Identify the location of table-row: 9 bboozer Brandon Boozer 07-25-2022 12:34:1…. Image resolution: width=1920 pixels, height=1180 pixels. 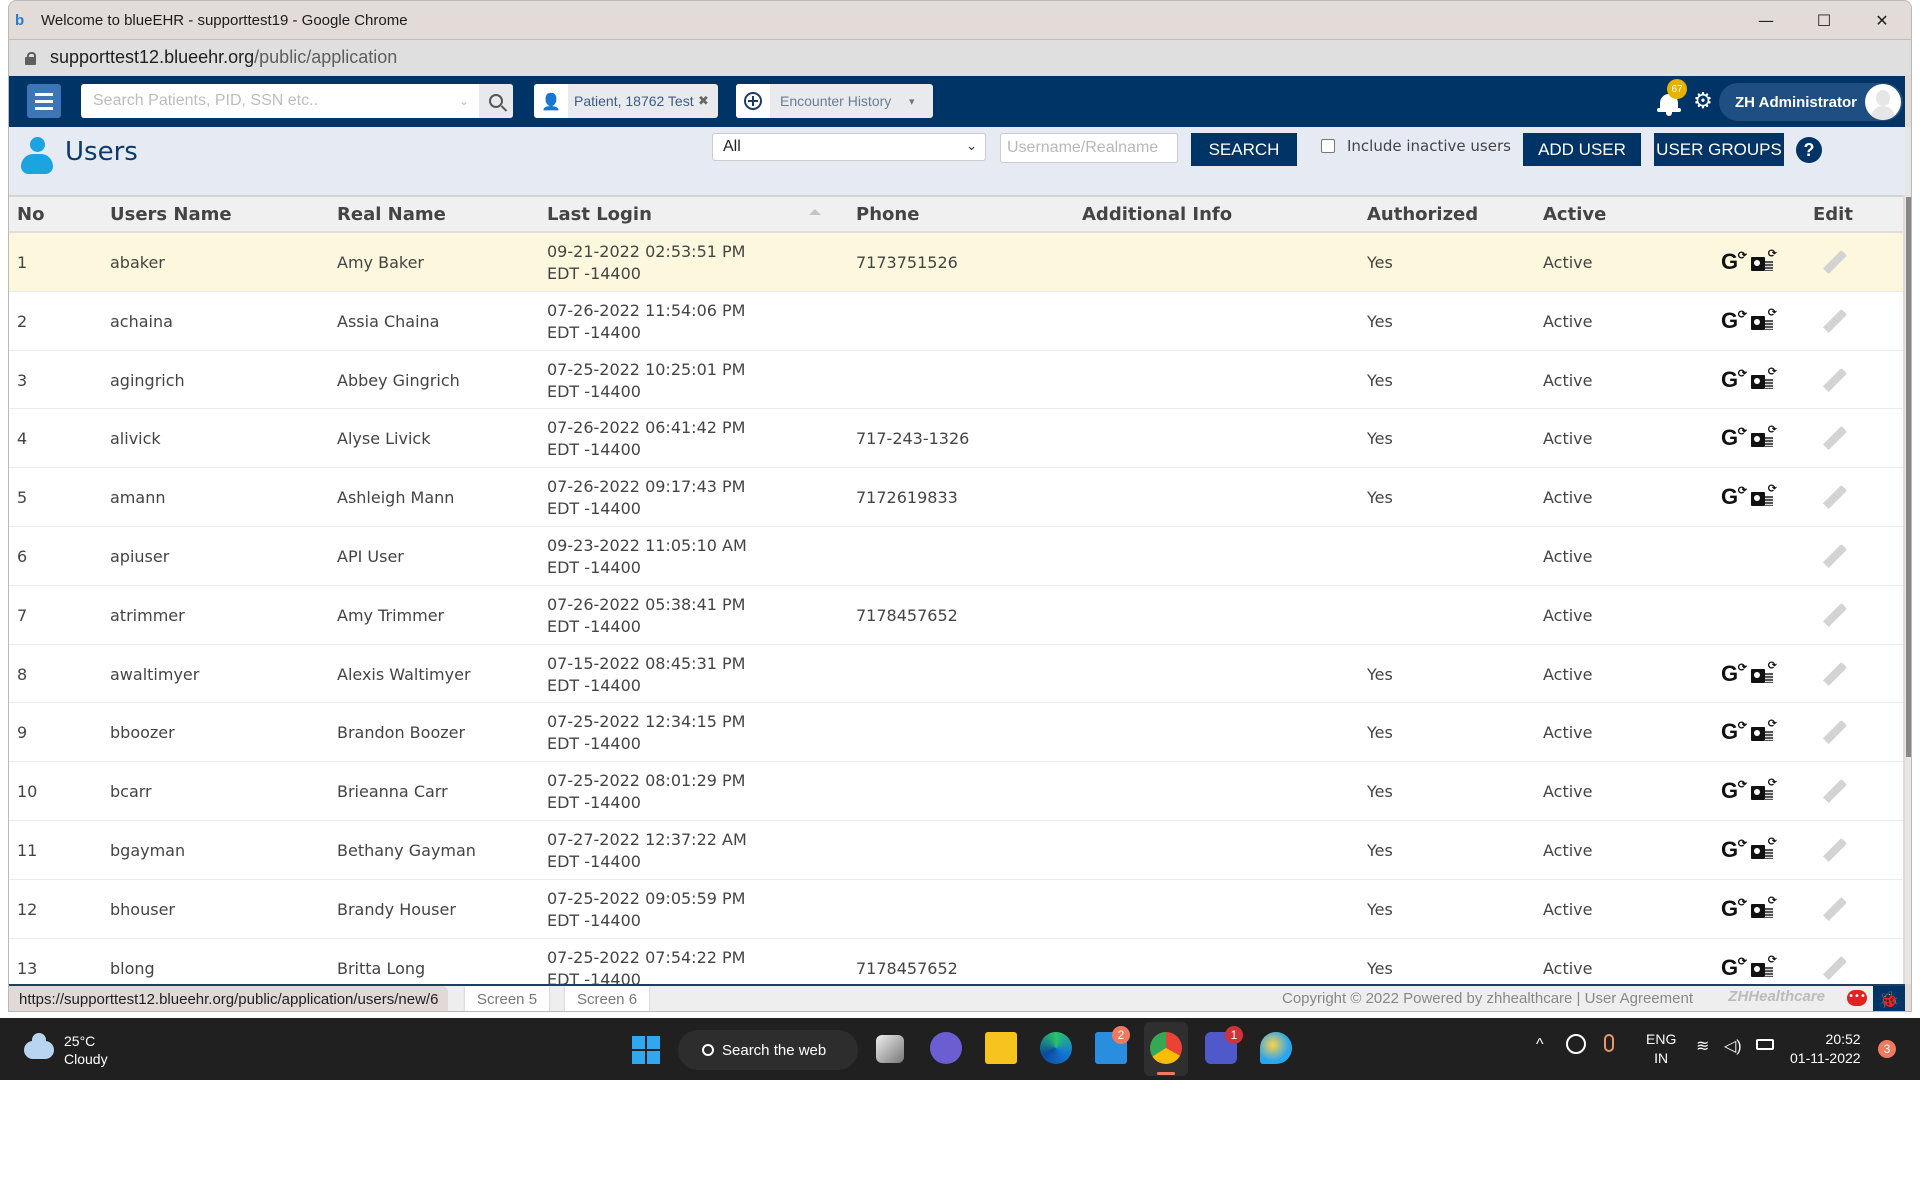
(956, 733).